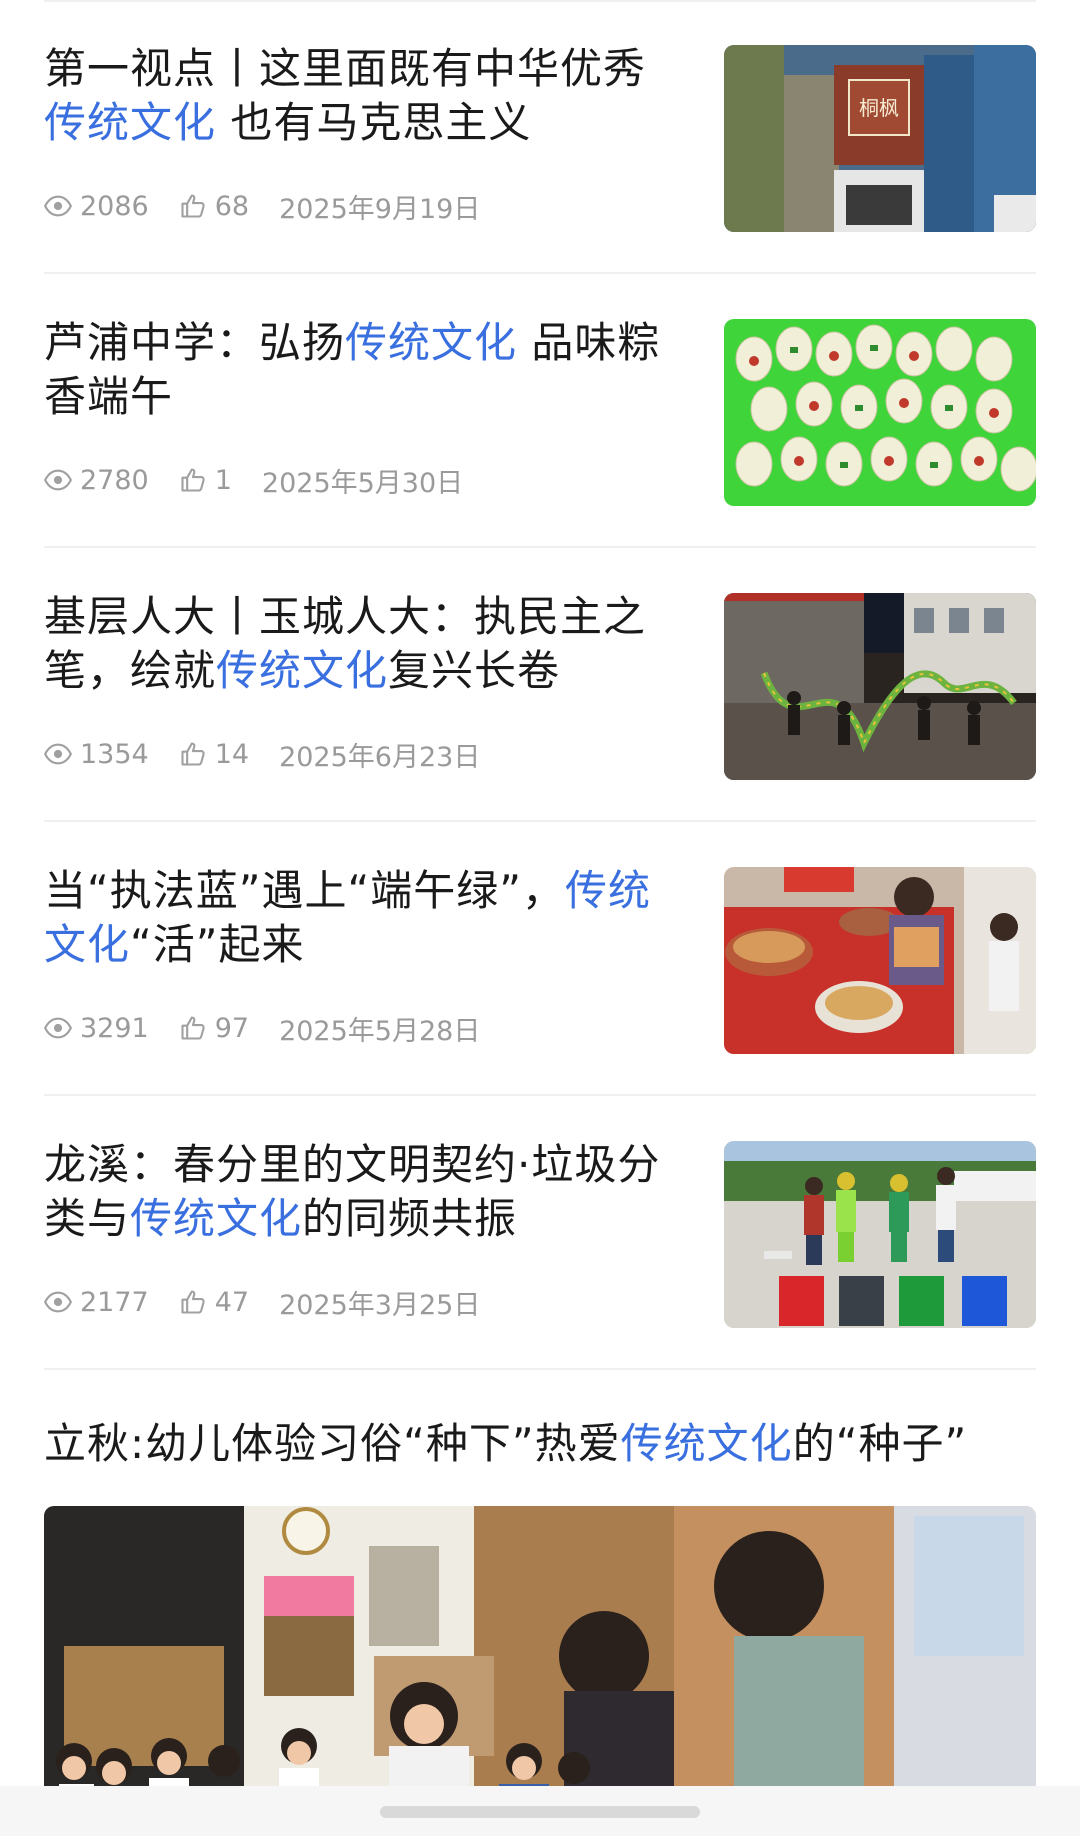 The width and height of the screenshot is (1080, 1836). What do you see at coordinates (880, 138) in the screenshot?
I see `aerial-museum-thumbnail: 桐枫` at bounding box center [880, 138].